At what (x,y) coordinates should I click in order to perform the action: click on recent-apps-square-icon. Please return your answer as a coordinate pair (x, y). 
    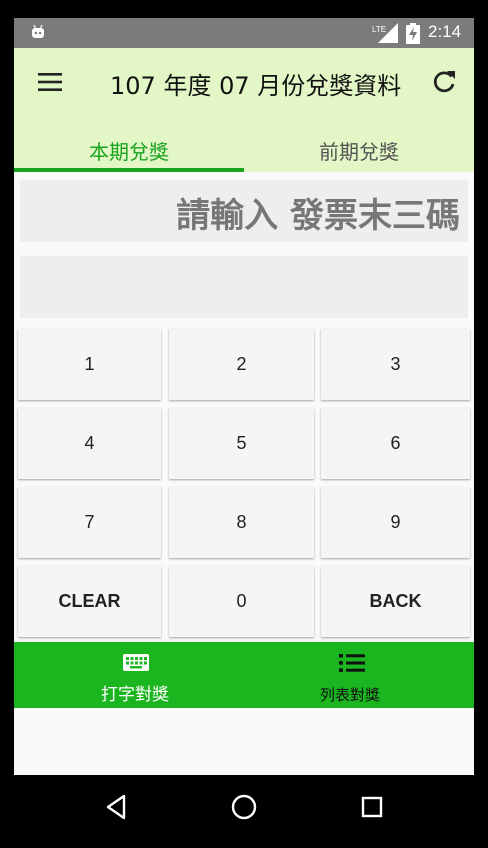
    Looking at the image, I should click on (372, 807).